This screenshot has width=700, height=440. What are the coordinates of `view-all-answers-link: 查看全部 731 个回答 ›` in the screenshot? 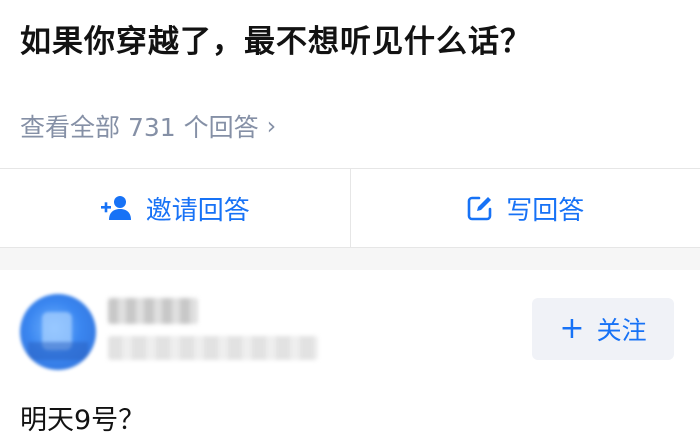 It's located at (148, 126).